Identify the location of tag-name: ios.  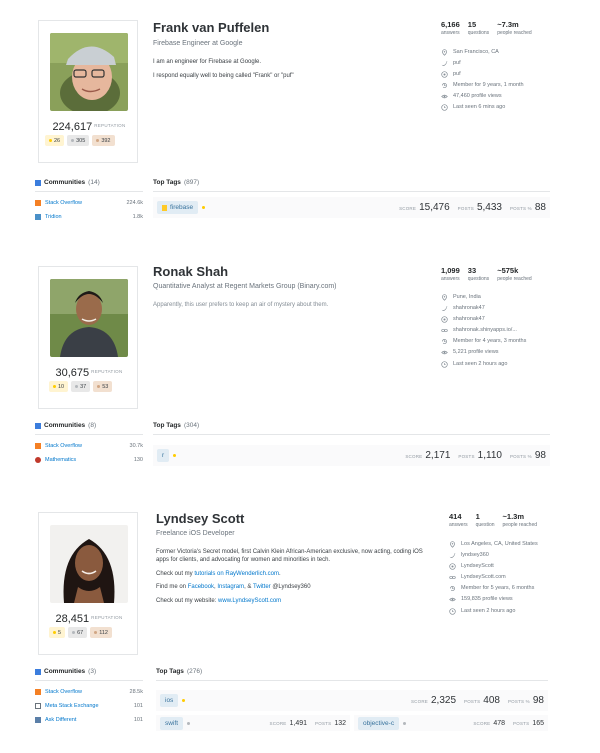
(169, 700).